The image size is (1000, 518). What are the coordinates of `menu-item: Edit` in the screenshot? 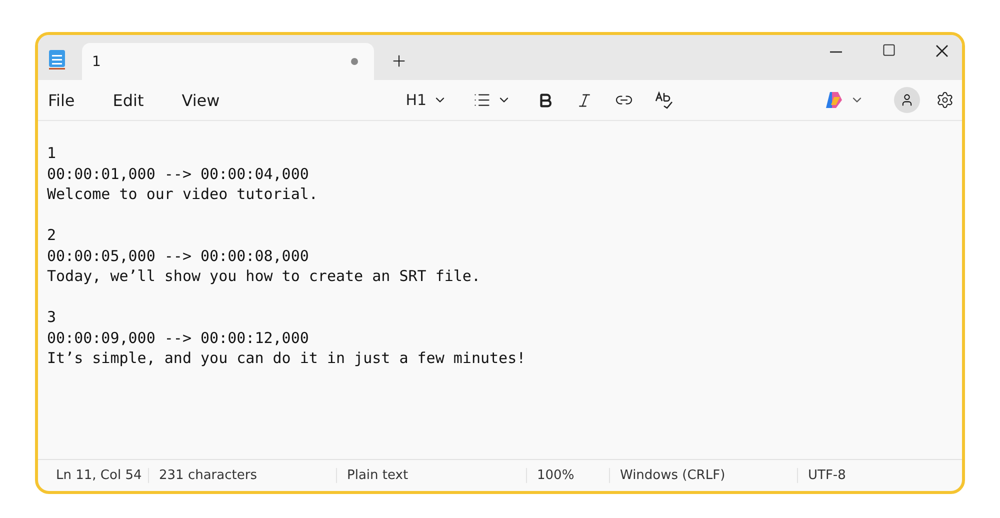 It's located at (128, 100).